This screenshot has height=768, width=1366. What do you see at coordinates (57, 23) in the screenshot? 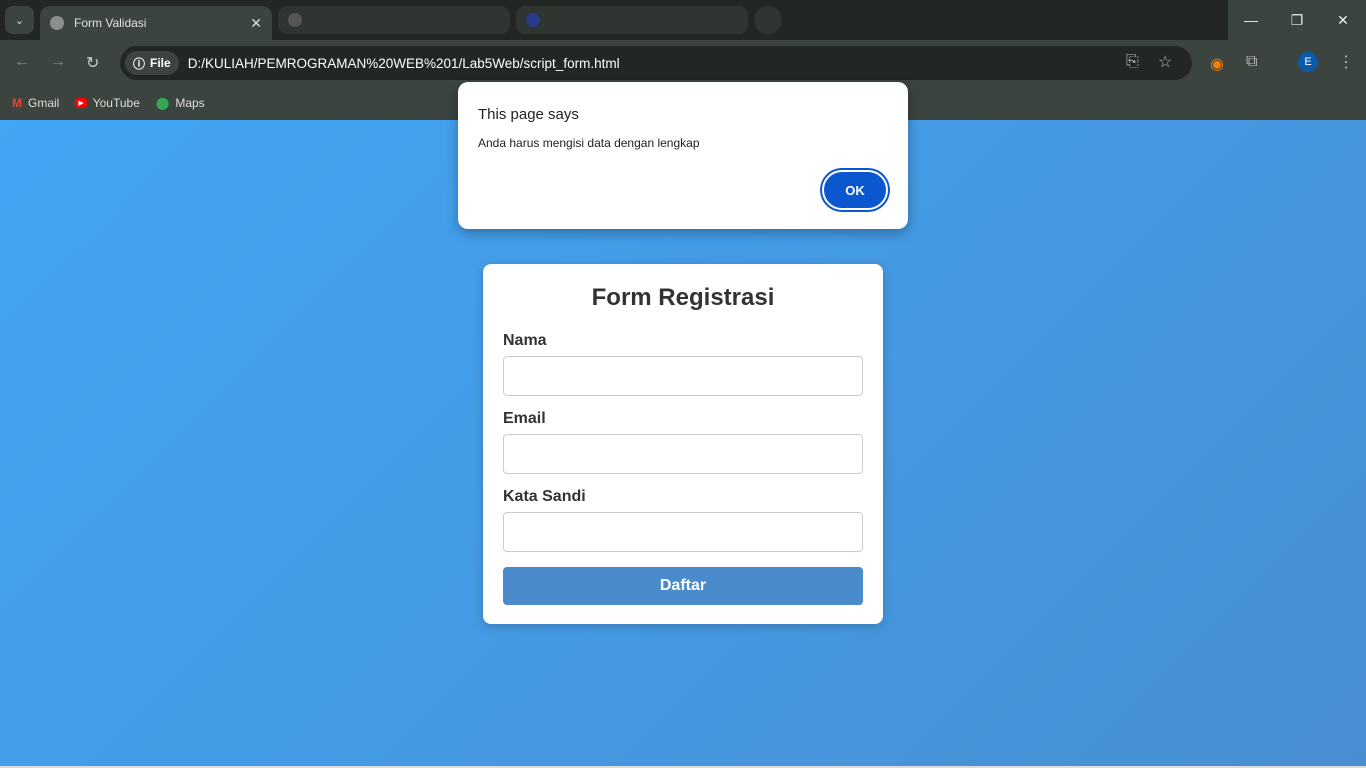
I see `globe-icon` at bounding box center [57, 23].